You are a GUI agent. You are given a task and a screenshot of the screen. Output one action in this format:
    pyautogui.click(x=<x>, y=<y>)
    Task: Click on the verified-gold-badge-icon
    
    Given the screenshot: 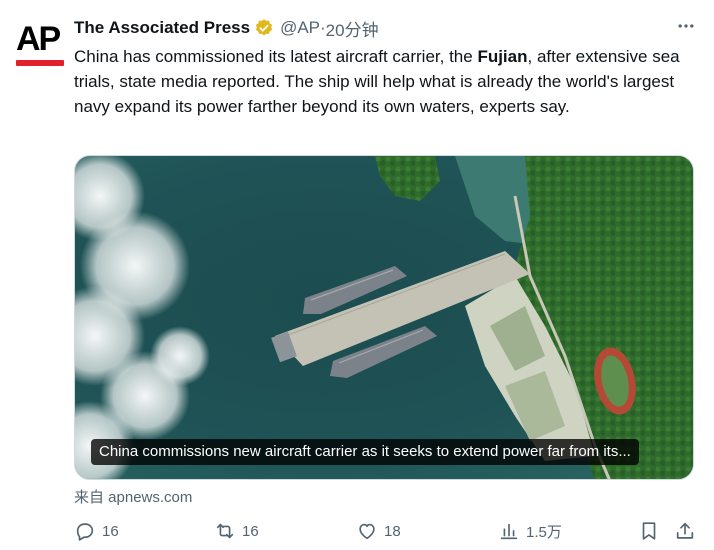 What is the action you would take?
    pyautogui.click(x=264, y=28)
    